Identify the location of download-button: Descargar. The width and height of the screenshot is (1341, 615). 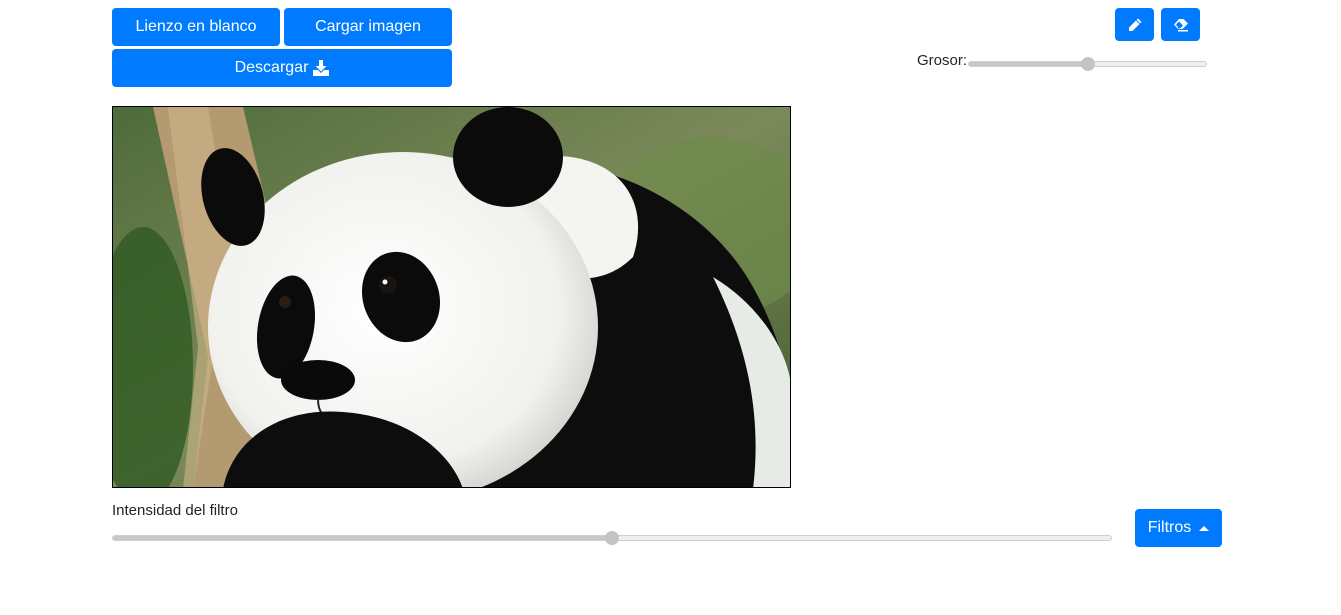
(282, 68).